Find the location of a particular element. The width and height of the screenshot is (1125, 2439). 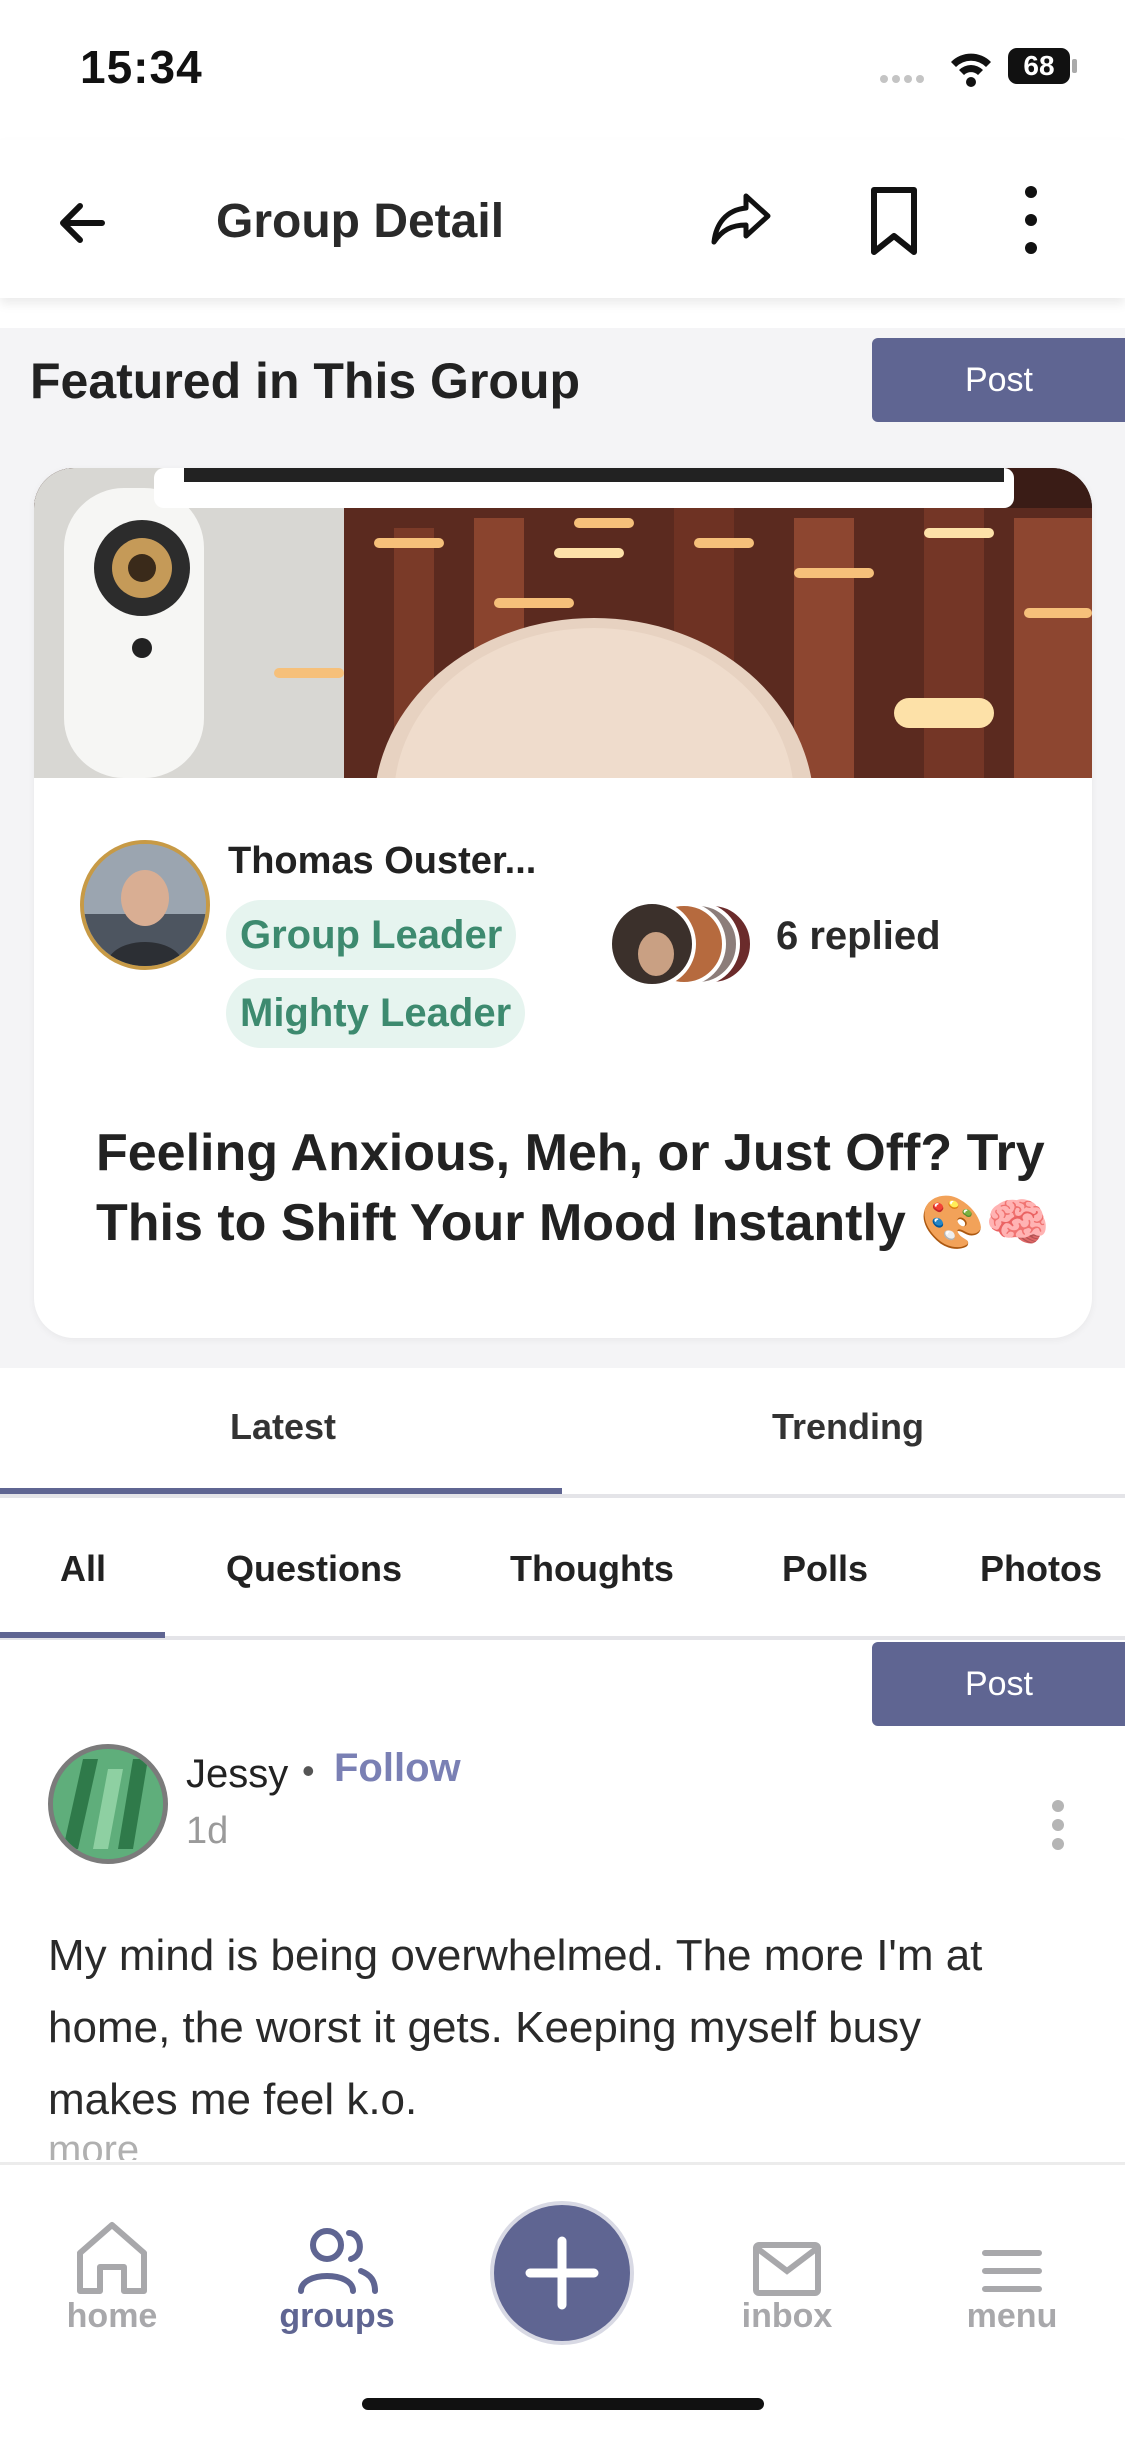

filter-questions: Questions is located at coordinates (314, 1569).